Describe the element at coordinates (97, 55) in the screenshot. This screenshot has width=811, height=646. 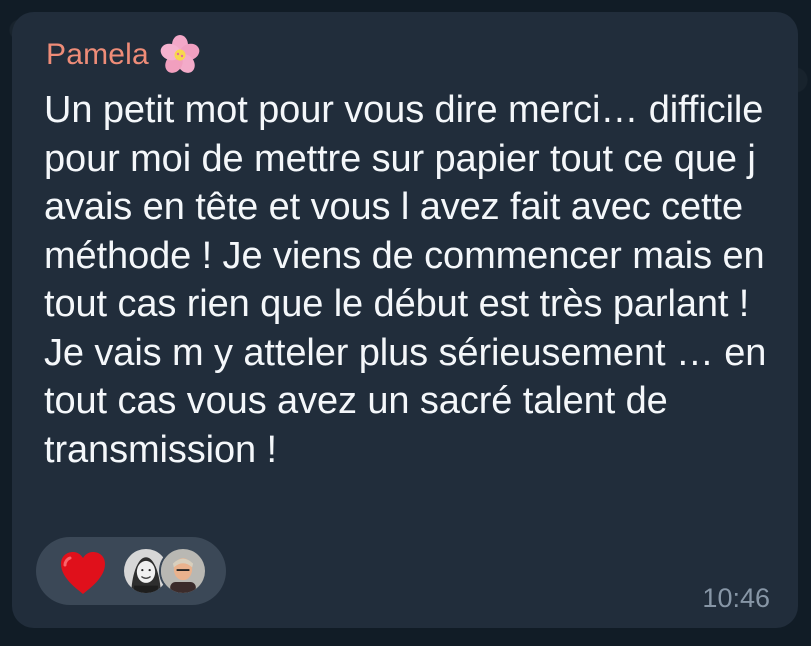
I see `sender-name: Pamela` at that location.